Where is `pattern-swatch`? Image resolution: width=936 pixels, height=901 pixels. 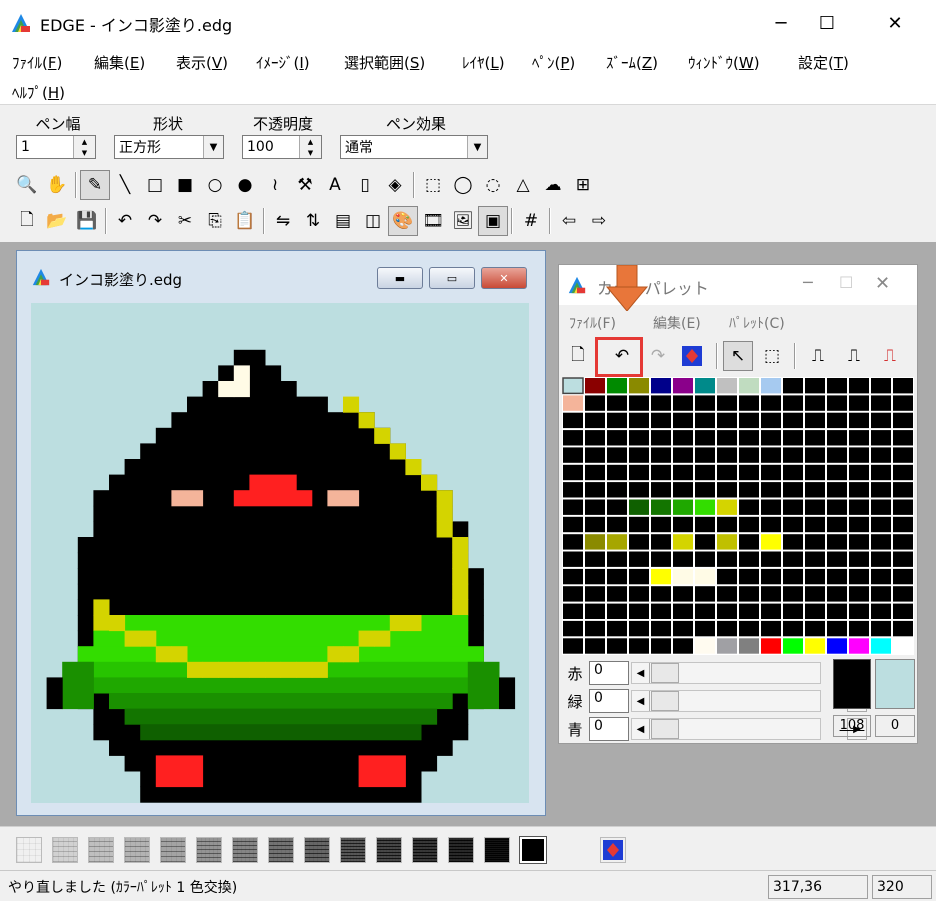 pattern-swatch is located at coordinates (389, 850).